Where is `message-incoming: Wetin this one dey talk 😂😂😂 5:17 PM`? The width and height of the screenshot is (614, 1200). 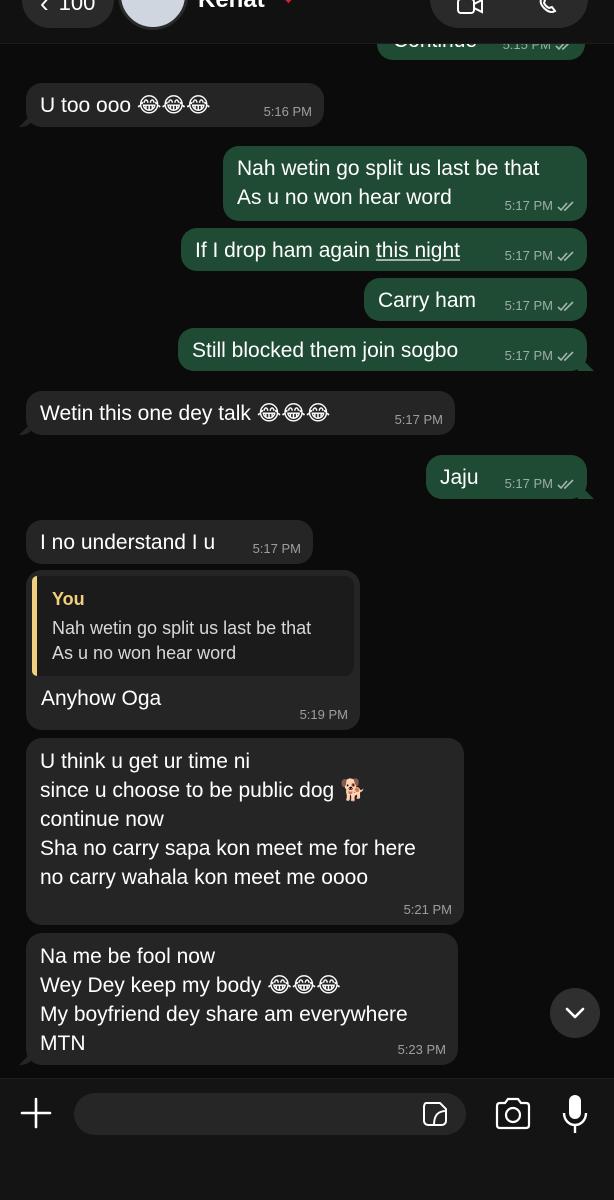 message-incoming: Wetin this one dey talk 😂😂😂 5:17 PM is located at coordinates (240, 413).